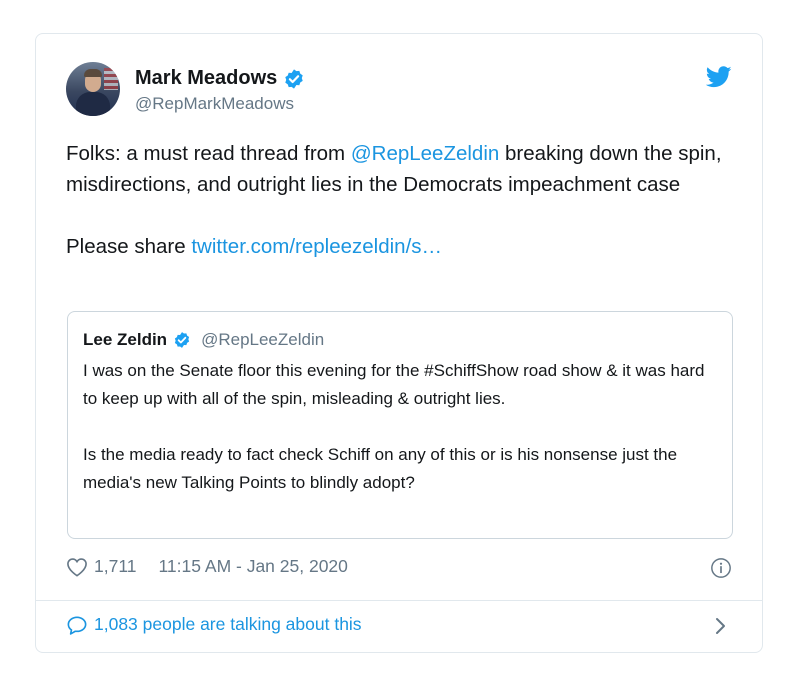 The width and height of the screenshot is (799, 700). Describe the element at coordinates (206, 78) in the screenshot. I see `author-name: Mark Meadows` at that location.